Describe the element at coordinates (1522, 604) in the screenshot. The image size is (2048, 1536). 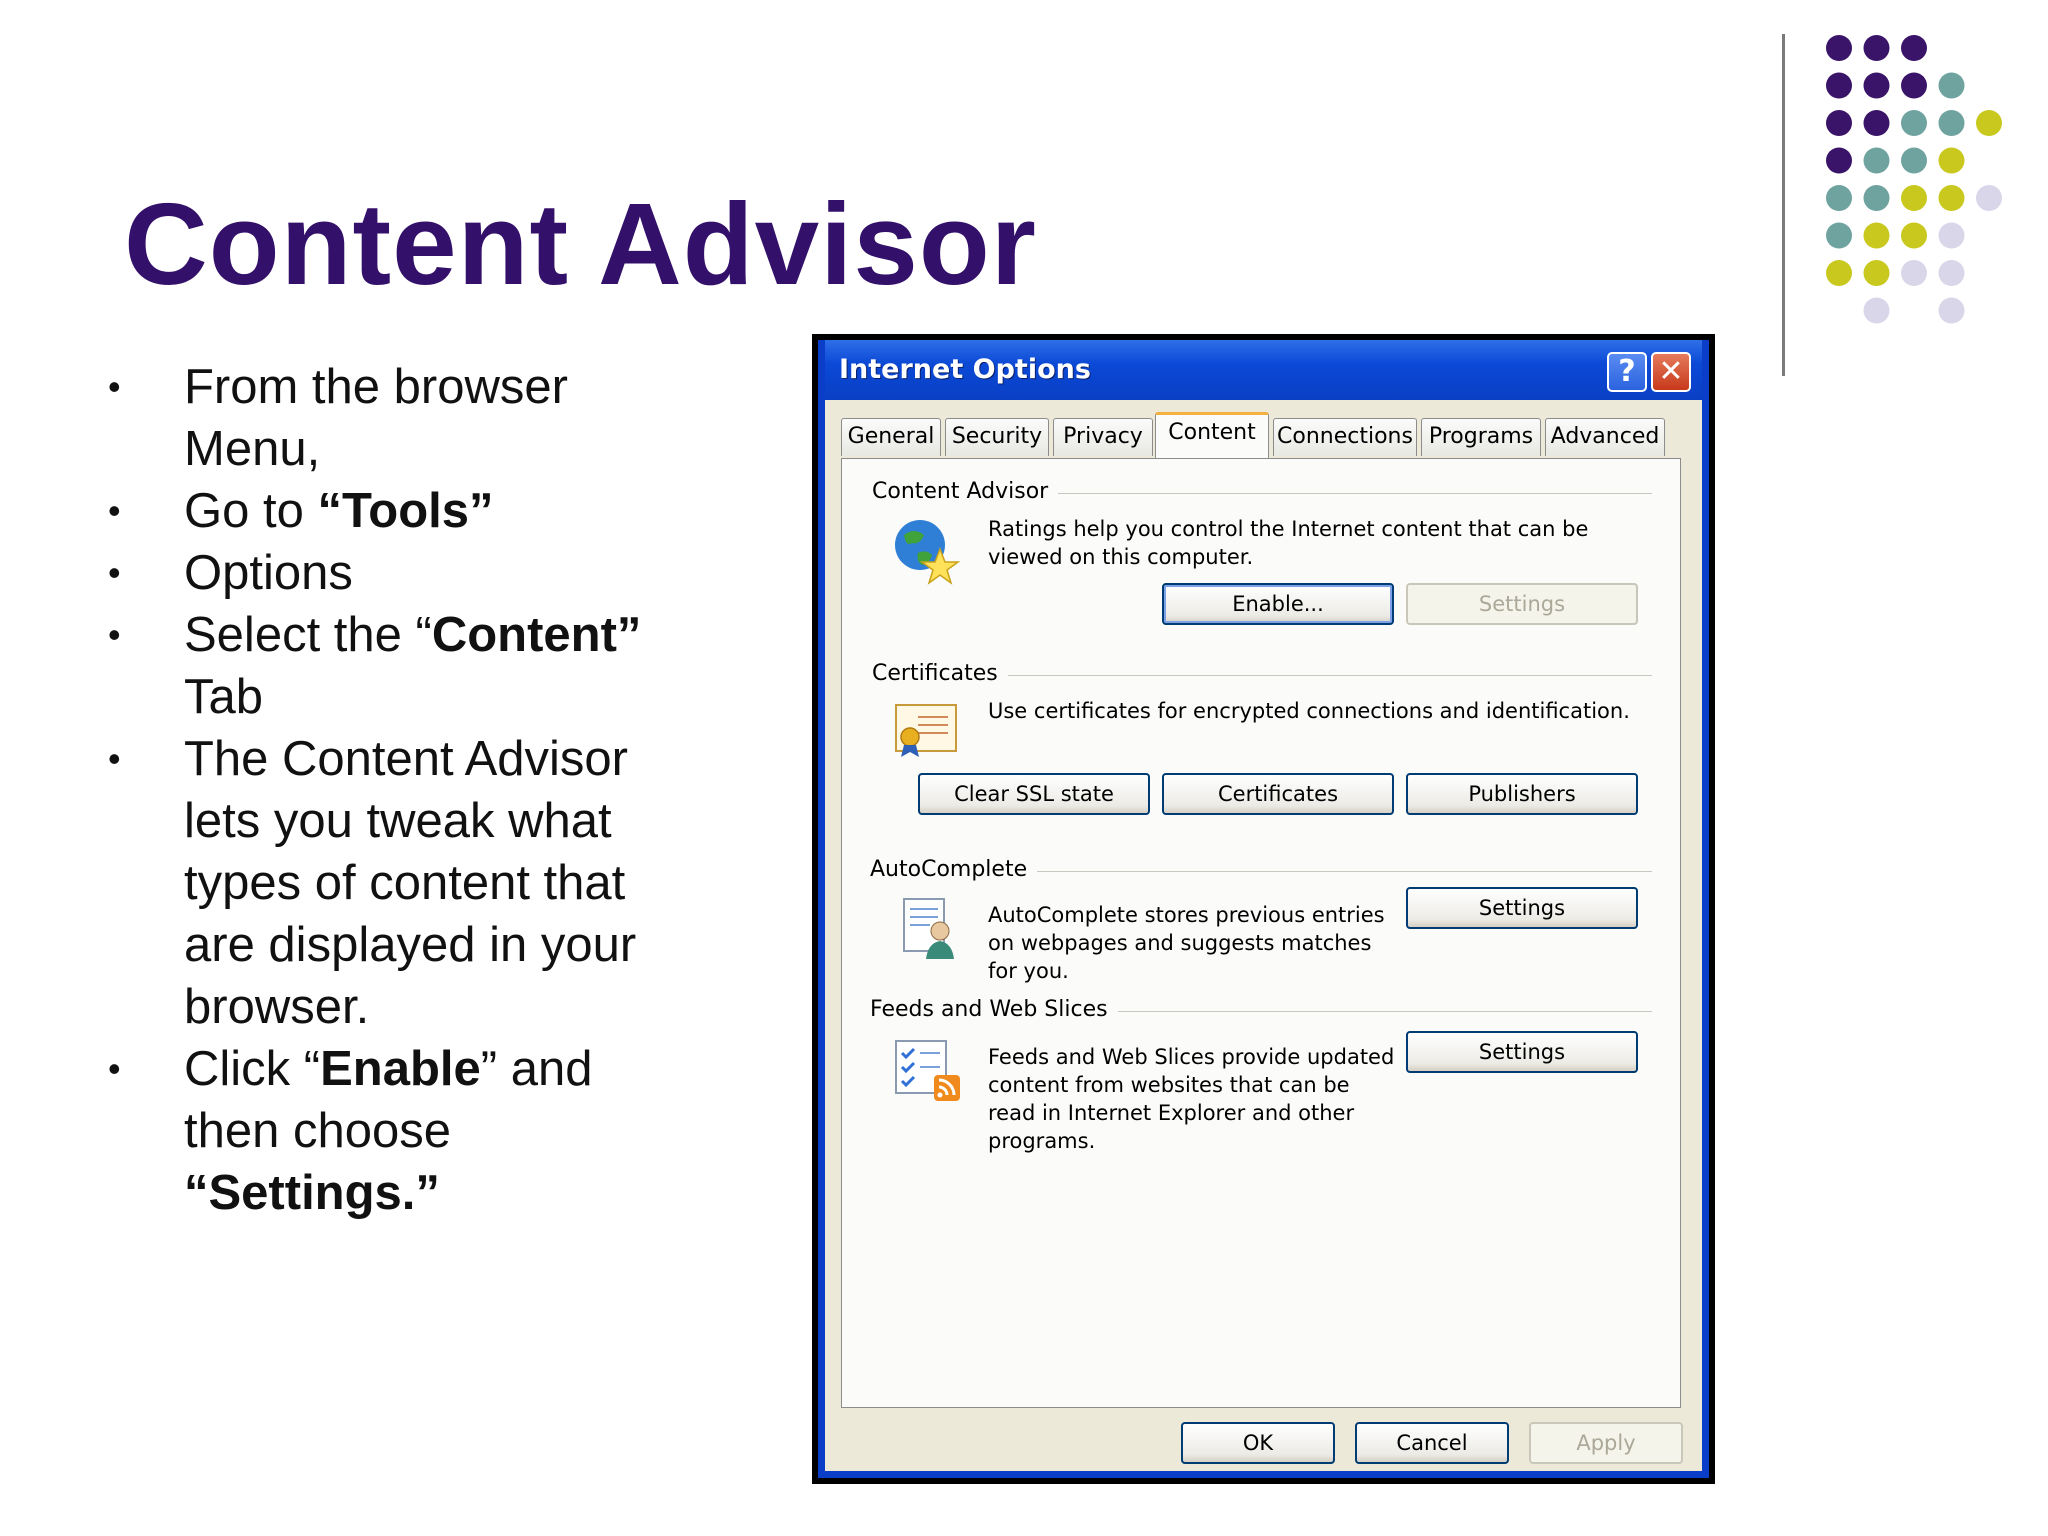
I see `content-advisor-settings-button: Settings` at that location.